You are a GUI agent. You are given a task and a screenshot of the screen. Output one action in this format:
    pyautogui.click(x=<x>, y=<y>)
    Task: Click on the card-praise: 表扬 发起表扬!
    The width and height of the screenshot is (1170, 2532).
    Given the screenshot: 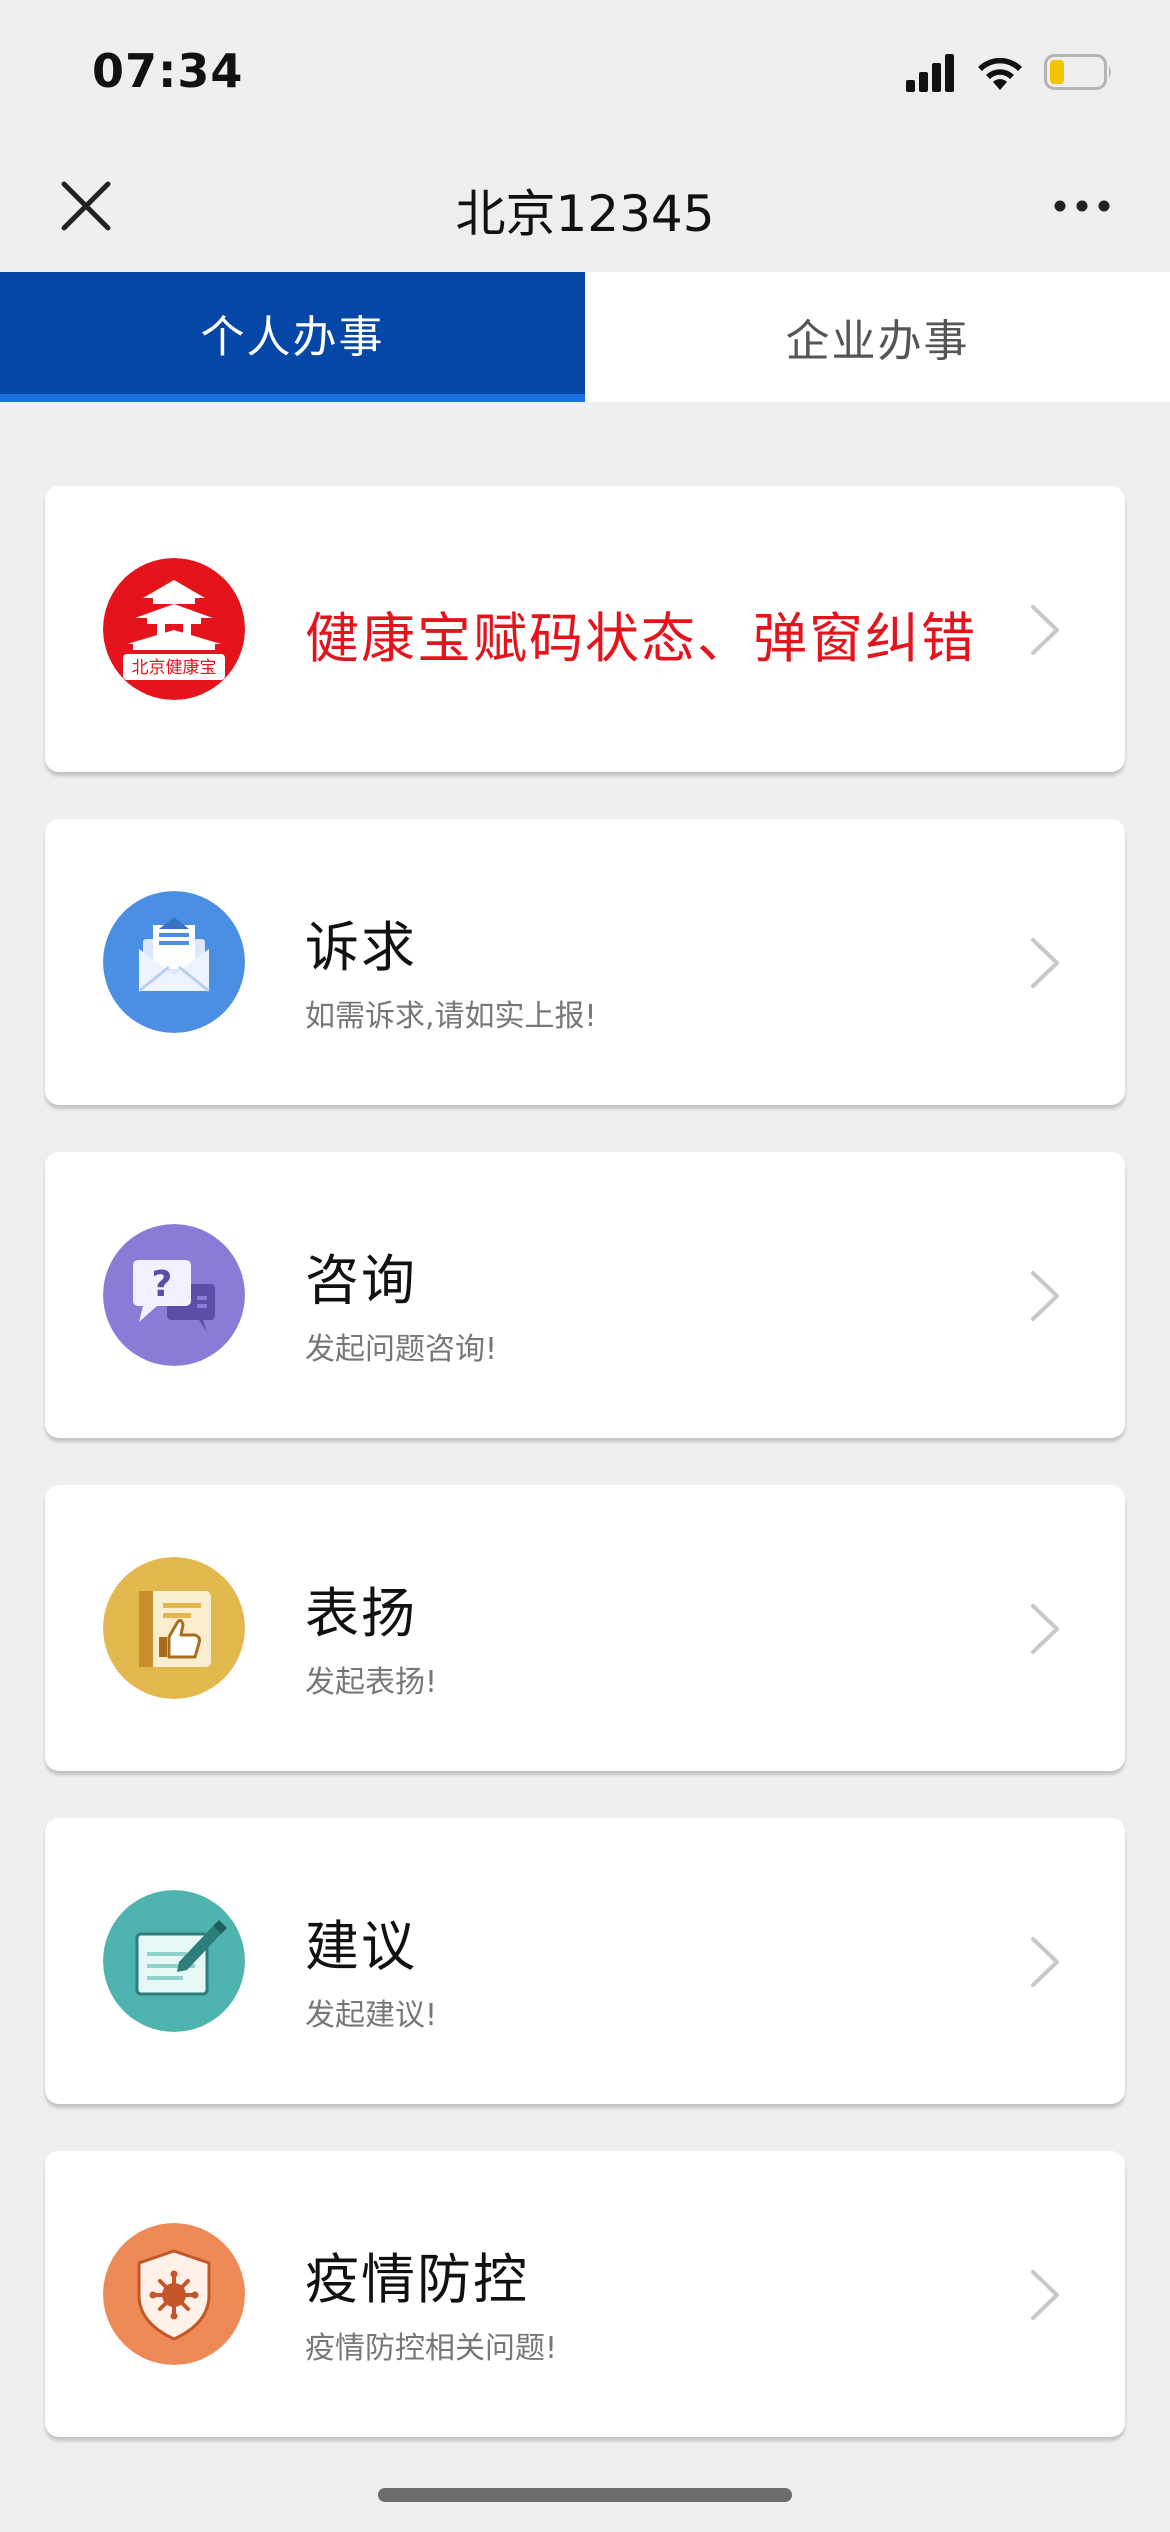 What is the action you would take?
    pyautogui.click(x=585, y=1628)
    